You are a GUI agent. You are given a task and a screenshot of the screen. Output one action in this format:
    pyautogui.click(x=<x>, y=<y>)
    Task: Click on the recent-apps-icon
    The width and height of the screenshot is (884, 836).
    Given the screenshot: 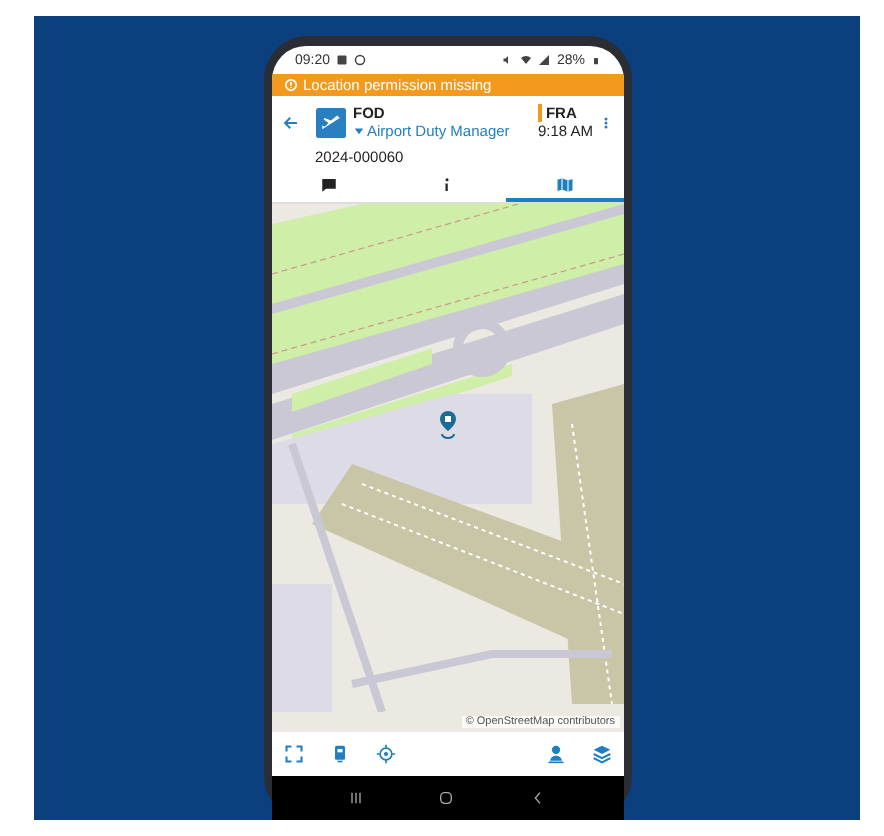 What is the action you would take?
    pyautogui.click(x=356, y=798)
    